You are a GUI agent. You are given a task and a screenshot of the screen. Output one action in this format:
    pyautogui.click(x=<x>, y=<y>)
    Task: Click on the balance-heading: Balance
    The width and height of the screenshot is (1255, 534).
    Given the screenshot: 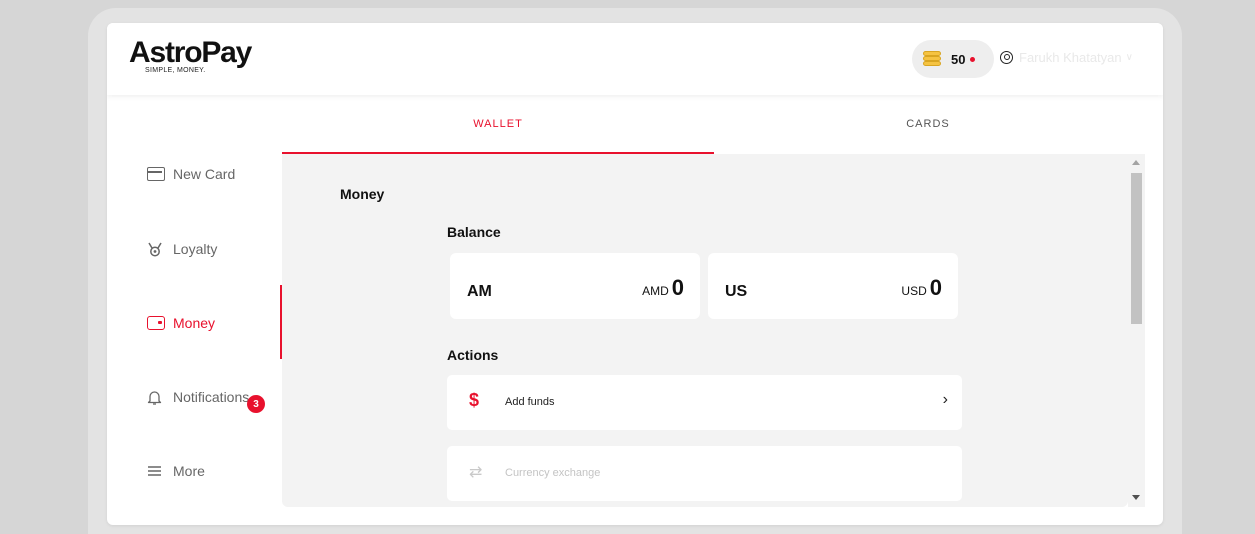 What is the action you would take?
    pyautogui.click(x=474, y=232)
    